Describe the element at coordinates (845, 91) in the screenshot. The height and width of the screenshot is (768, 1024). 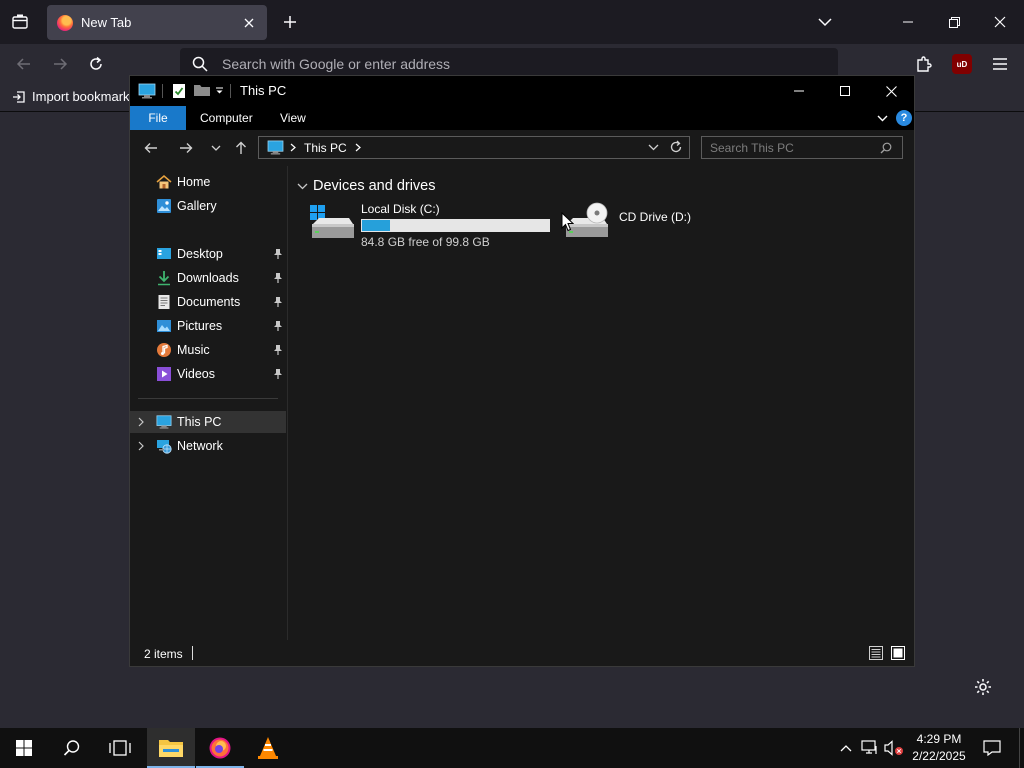
I see `explorer-maximize-button` at that location.